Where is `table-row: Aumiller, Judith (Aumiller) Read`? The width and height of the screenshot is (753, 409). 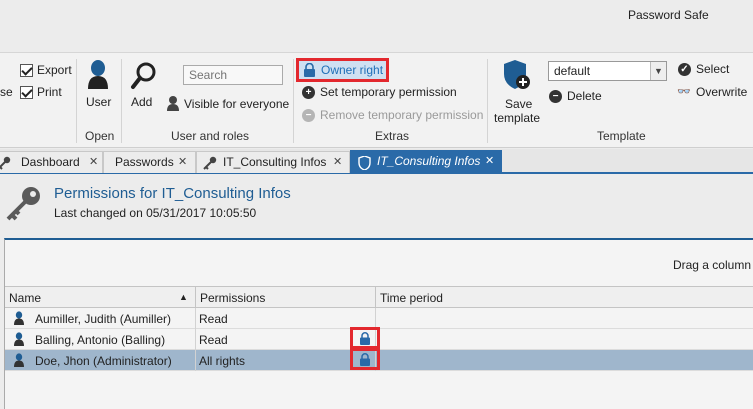 table-row: Aumiller, Judith (Aumiller) Read is located at coordinates (379, 318).